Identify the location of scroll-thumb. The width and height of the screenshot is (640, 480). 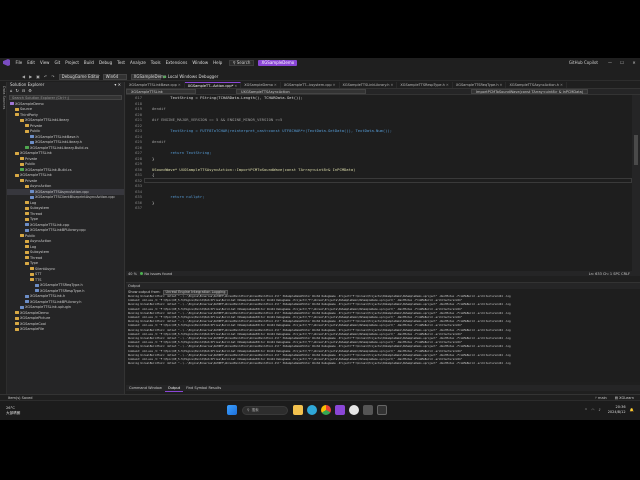
(636, 150).